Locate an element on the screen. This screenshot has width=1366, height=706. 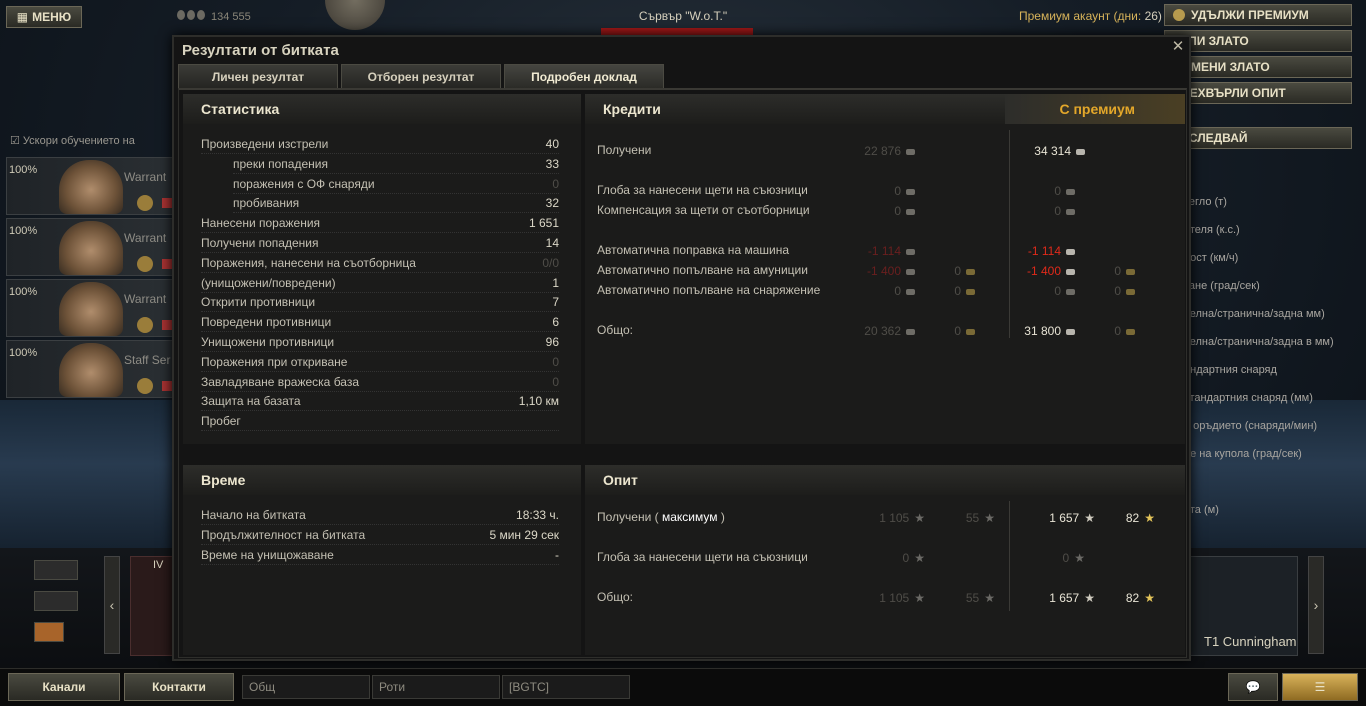
stat-row: пробивания 32 is located at coordinates (396, 204).